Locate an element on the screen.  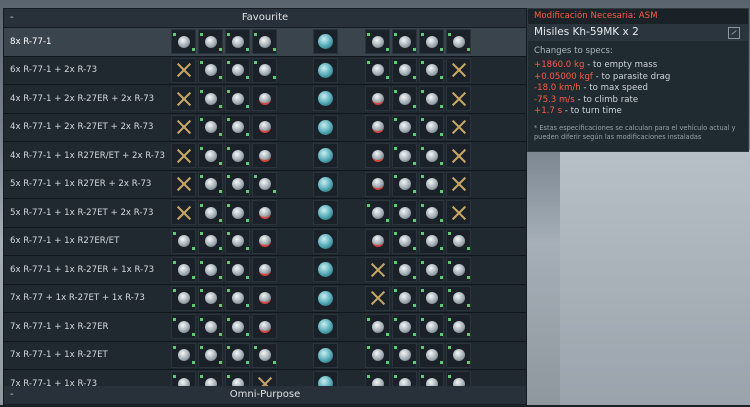
preset-row: 5x R-77-1 + 1x R27ER + 2x R-73 is located at coordinates (265, 185).